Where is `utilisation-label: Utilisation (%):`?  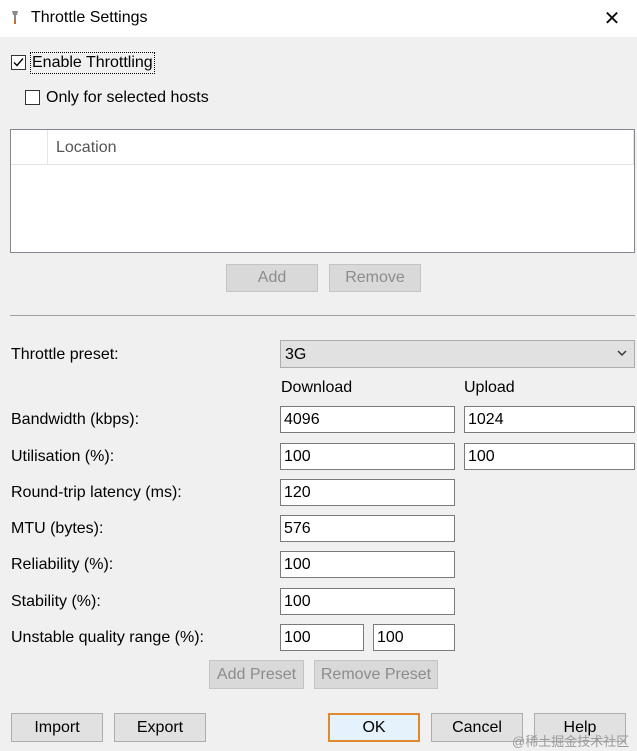
utilisation-label: Utilisation (%): is located at coordinates (63, 456).